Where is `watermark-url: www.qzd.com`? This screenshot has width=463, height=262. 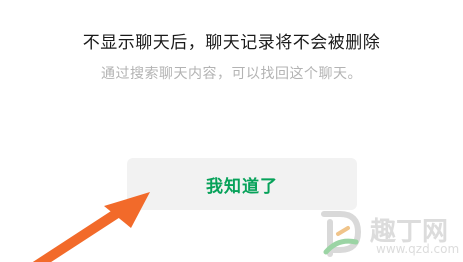 watermark-url: www.qzd.com is located at coordinates (418, 249).